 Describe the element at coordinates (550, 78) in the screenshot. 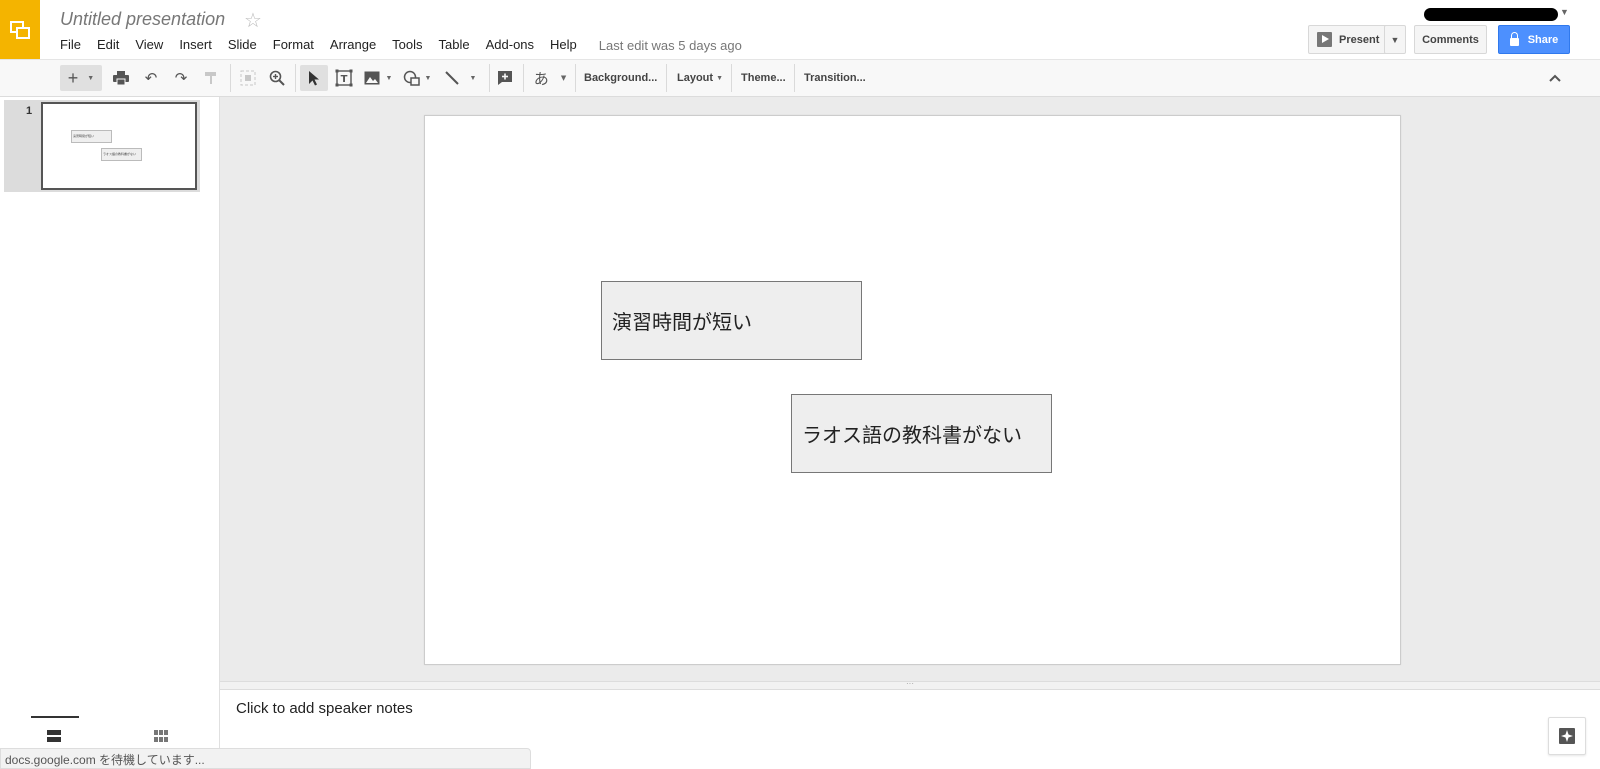

I see `input-tools-button: あ ▼` at that location.